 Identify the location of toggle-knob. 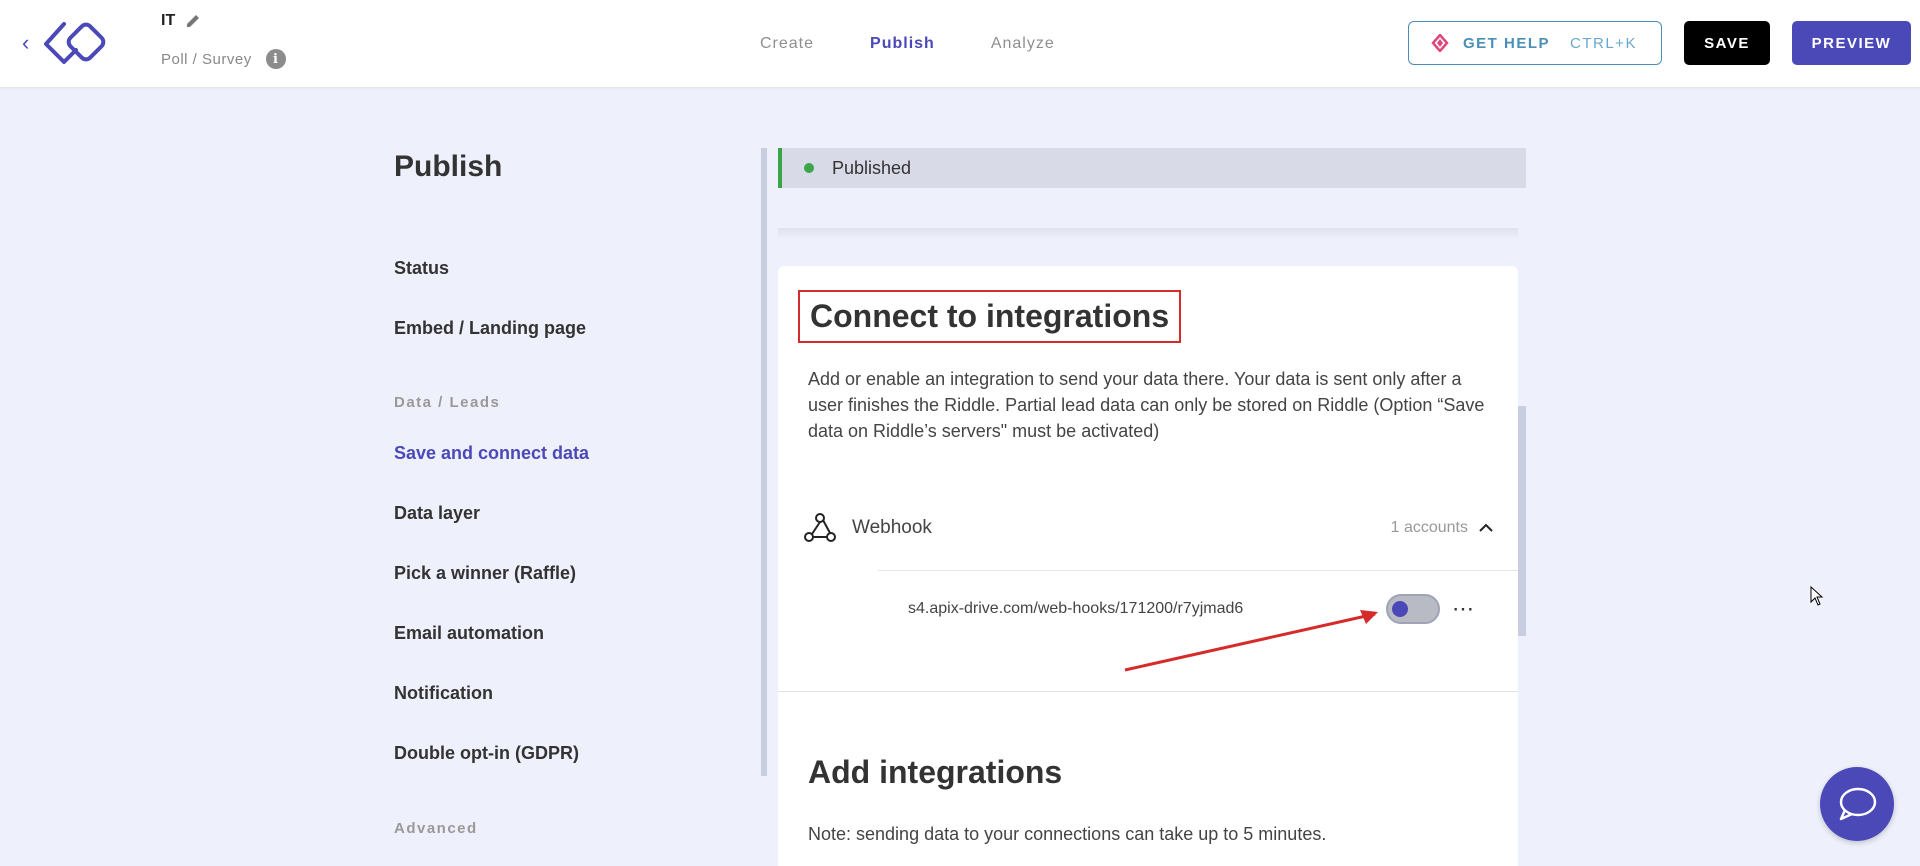
(1400, 609).